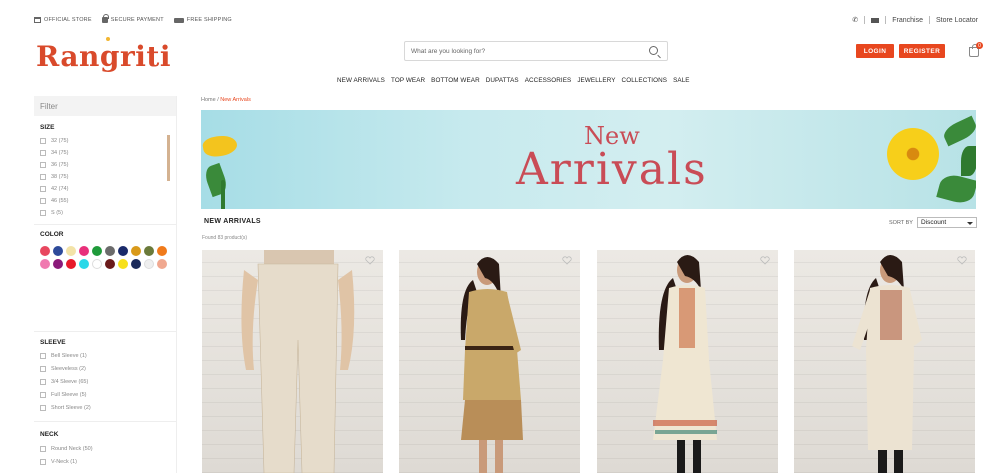 This screenshot has width=1000, height=473. What do you see at coordinates (548, 80) in the screenshot?
I see `nav-accessories: ACCESSORIES` at bounding box center [548, 80].